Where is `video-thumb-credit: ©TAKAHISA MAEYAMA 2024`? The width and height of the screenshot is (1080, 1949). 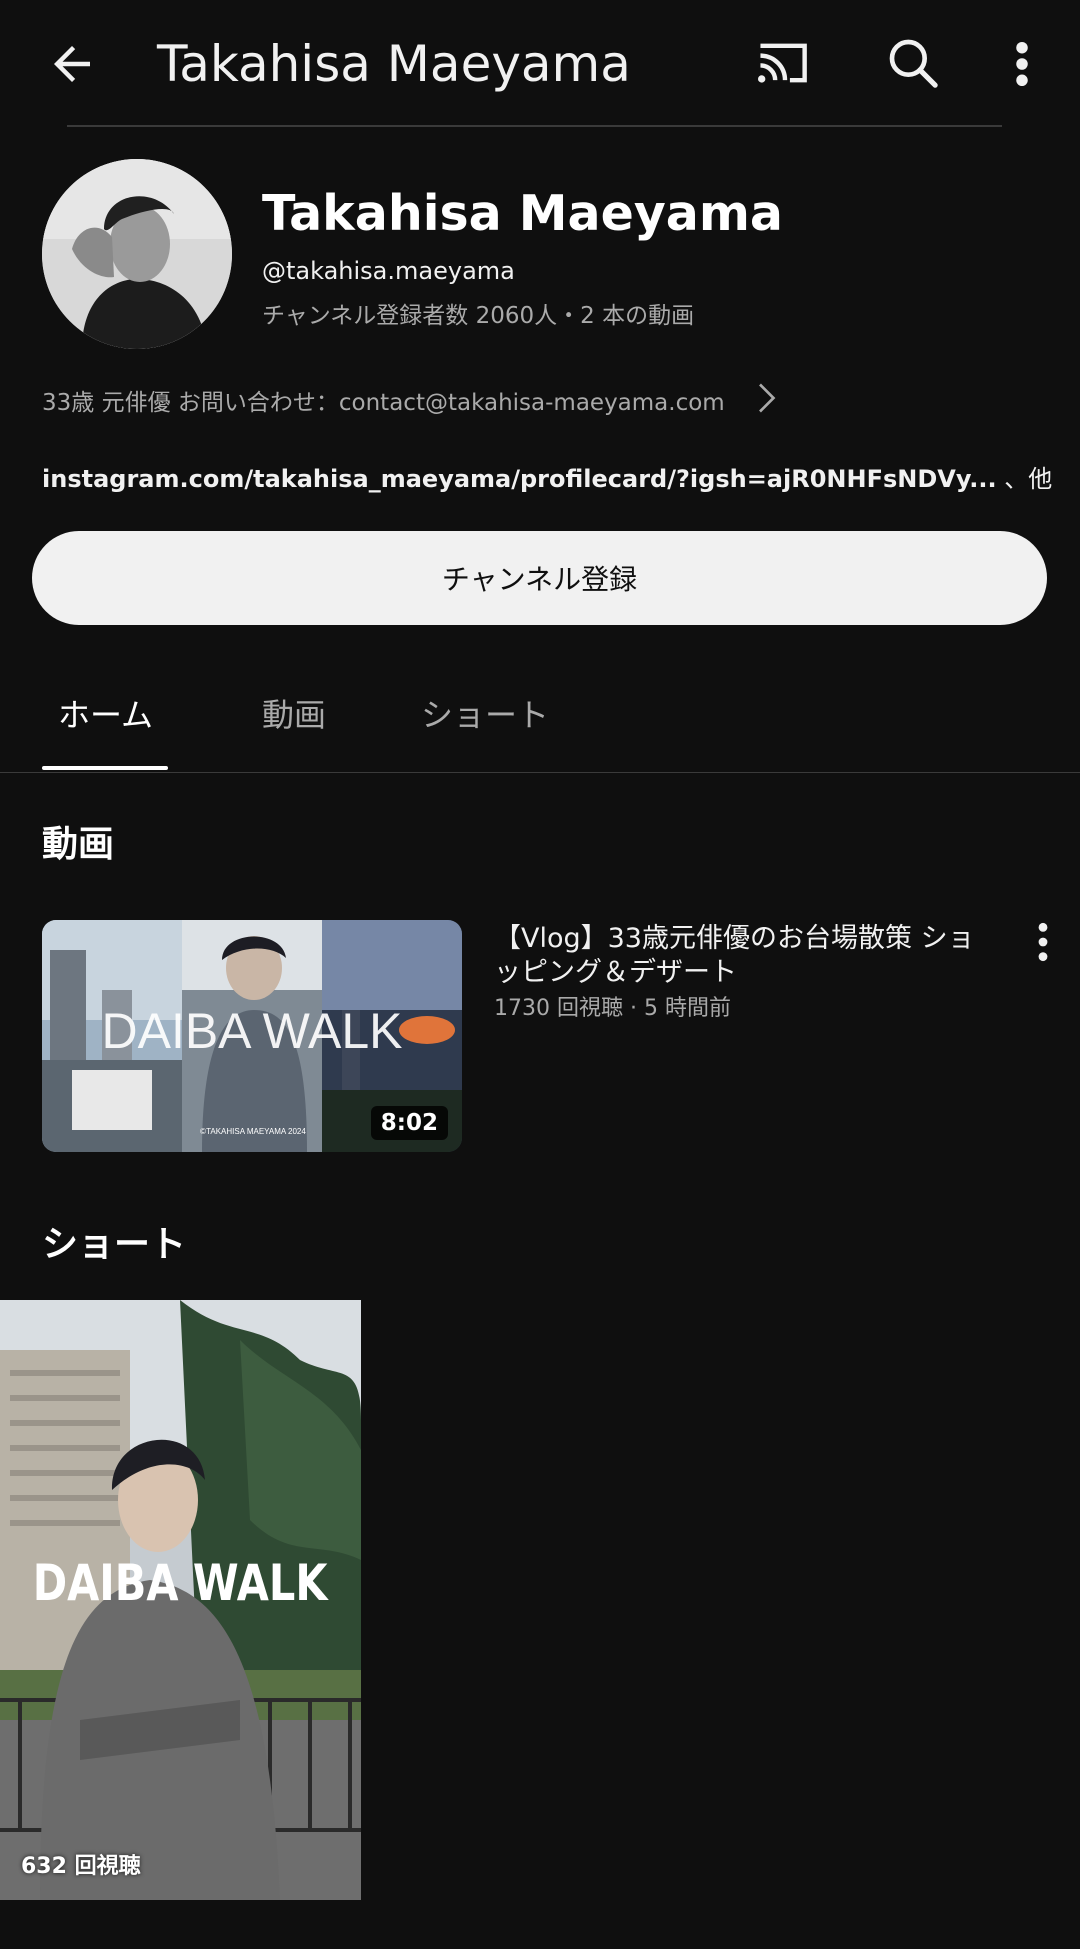
video-thumb-credit: ©TAKAHISA MAEYAMA 2024 is located at coordinates (253, 1131).